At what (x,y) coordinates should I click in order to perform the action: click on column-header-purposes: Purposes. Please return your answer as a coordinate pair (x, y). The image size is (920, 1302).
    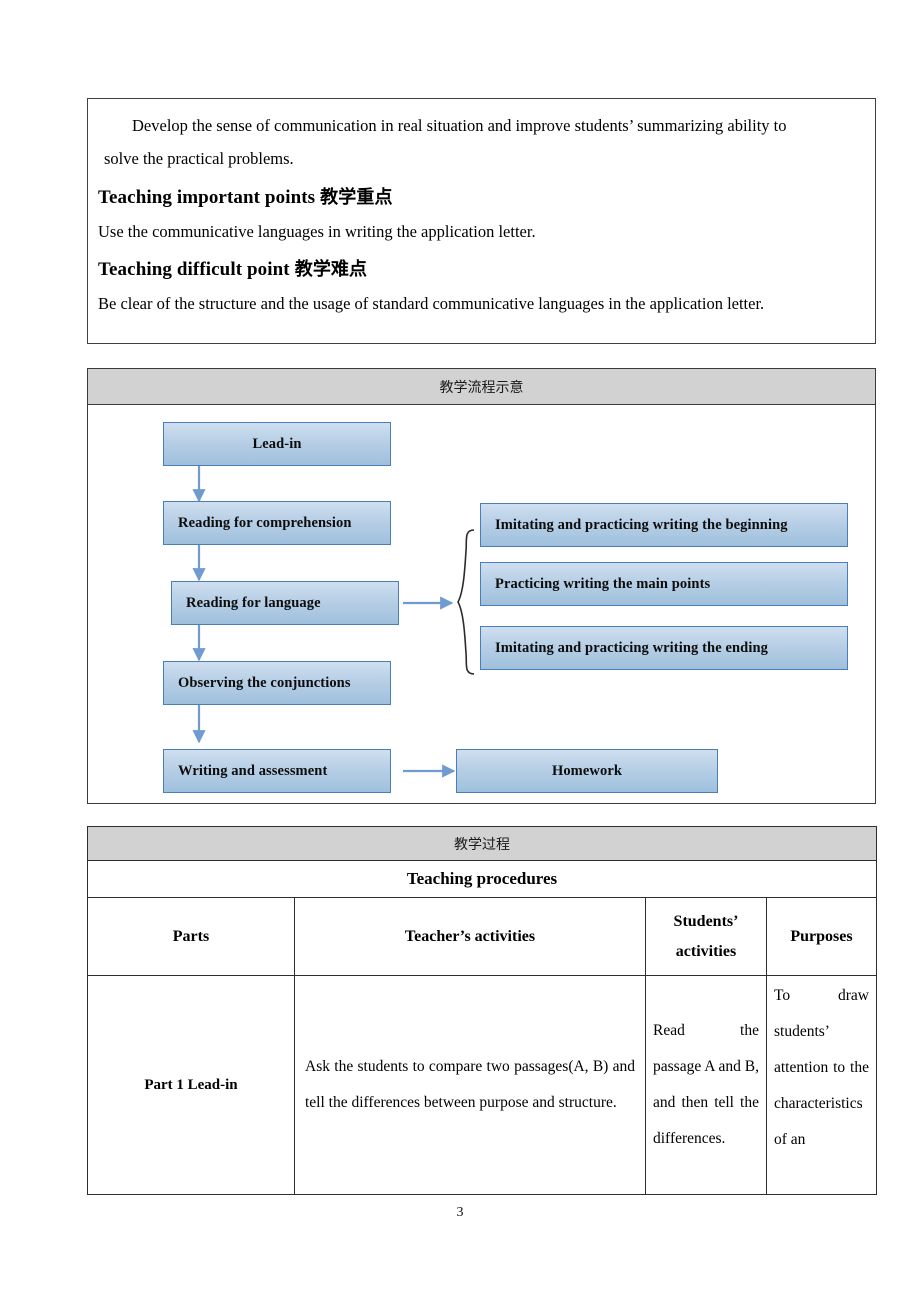
    Looking at the image, I should click on (821, 936).